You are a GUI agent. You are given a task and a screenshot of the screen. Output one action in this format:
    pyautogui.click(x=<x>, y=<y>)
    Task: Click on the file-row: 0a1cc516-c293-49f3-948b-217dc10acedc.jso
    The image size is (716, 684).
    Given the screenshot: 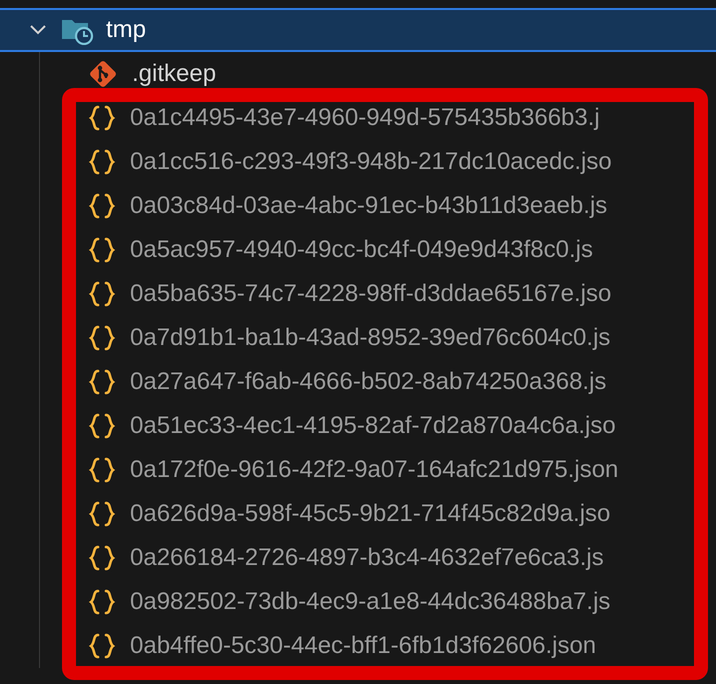 What is the action you would take?
    pyautogui.click(x=329, y=162)
    